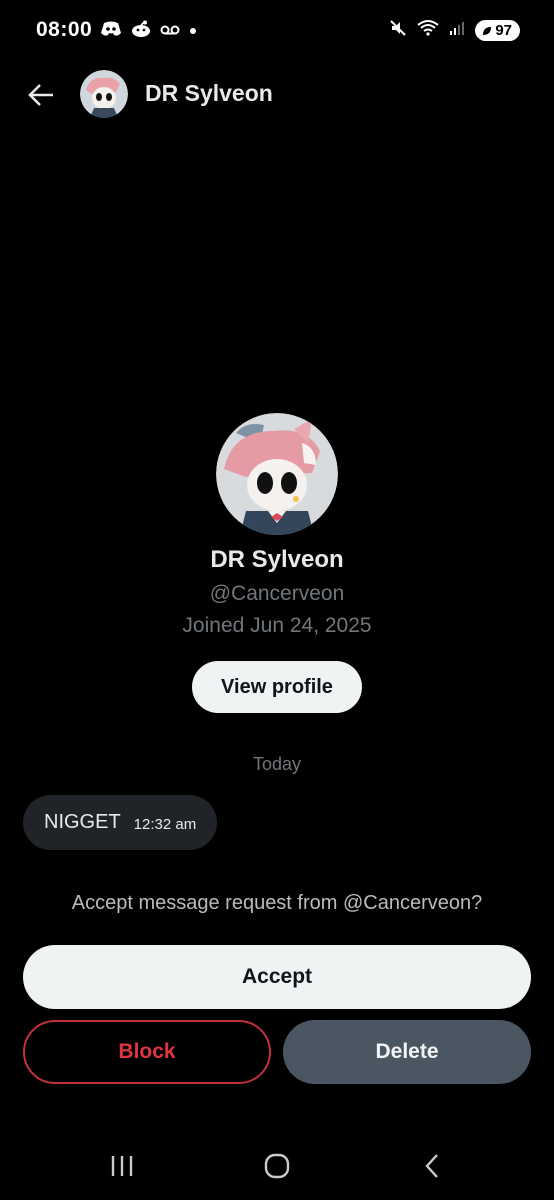 The height and width of the screenshot is (1200, 554). What do you see at coordinates (503, 30) in the screenshot?
I see `battery-level: 97` at bounding box center [503, 30].